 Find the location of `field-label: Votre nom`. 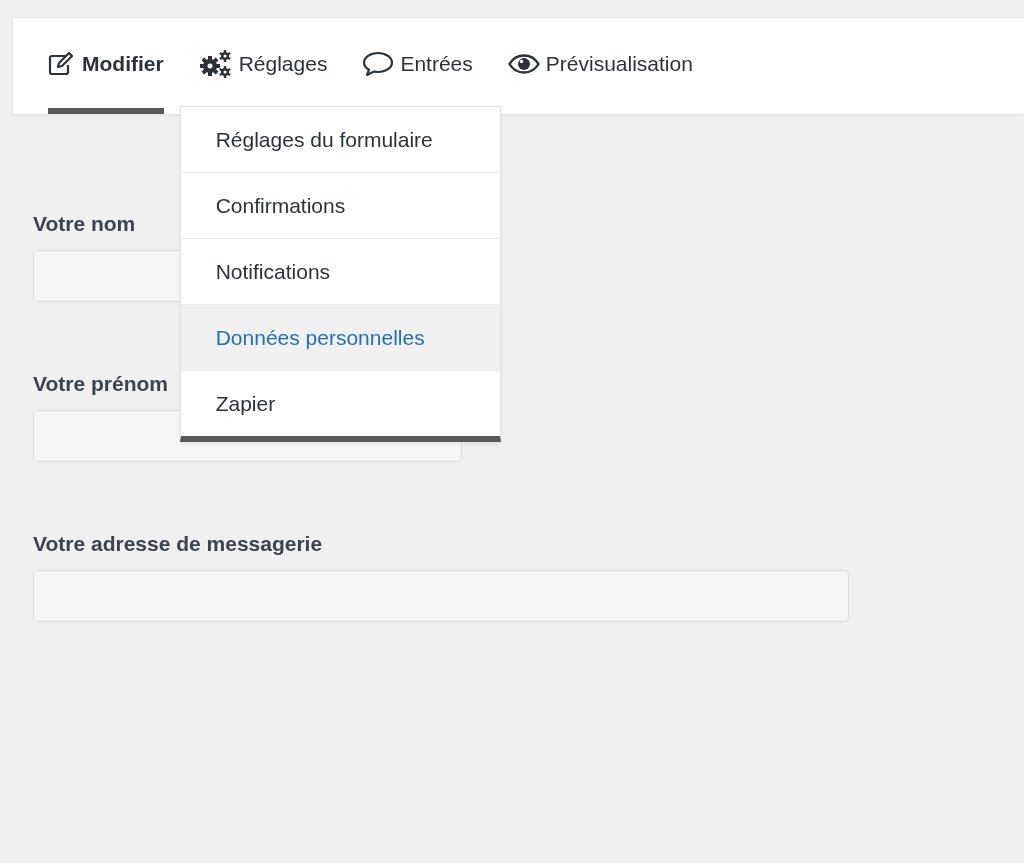

field-label: Votre nom is located at coordinates (85, 224).